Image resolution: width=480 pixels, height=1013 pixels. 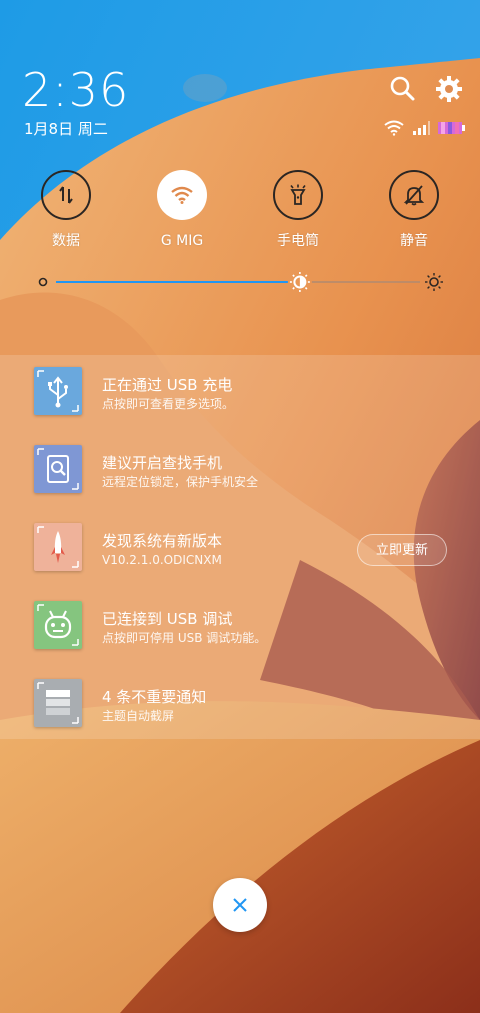 I want to click on close-icon, so click(x=240, y=905).